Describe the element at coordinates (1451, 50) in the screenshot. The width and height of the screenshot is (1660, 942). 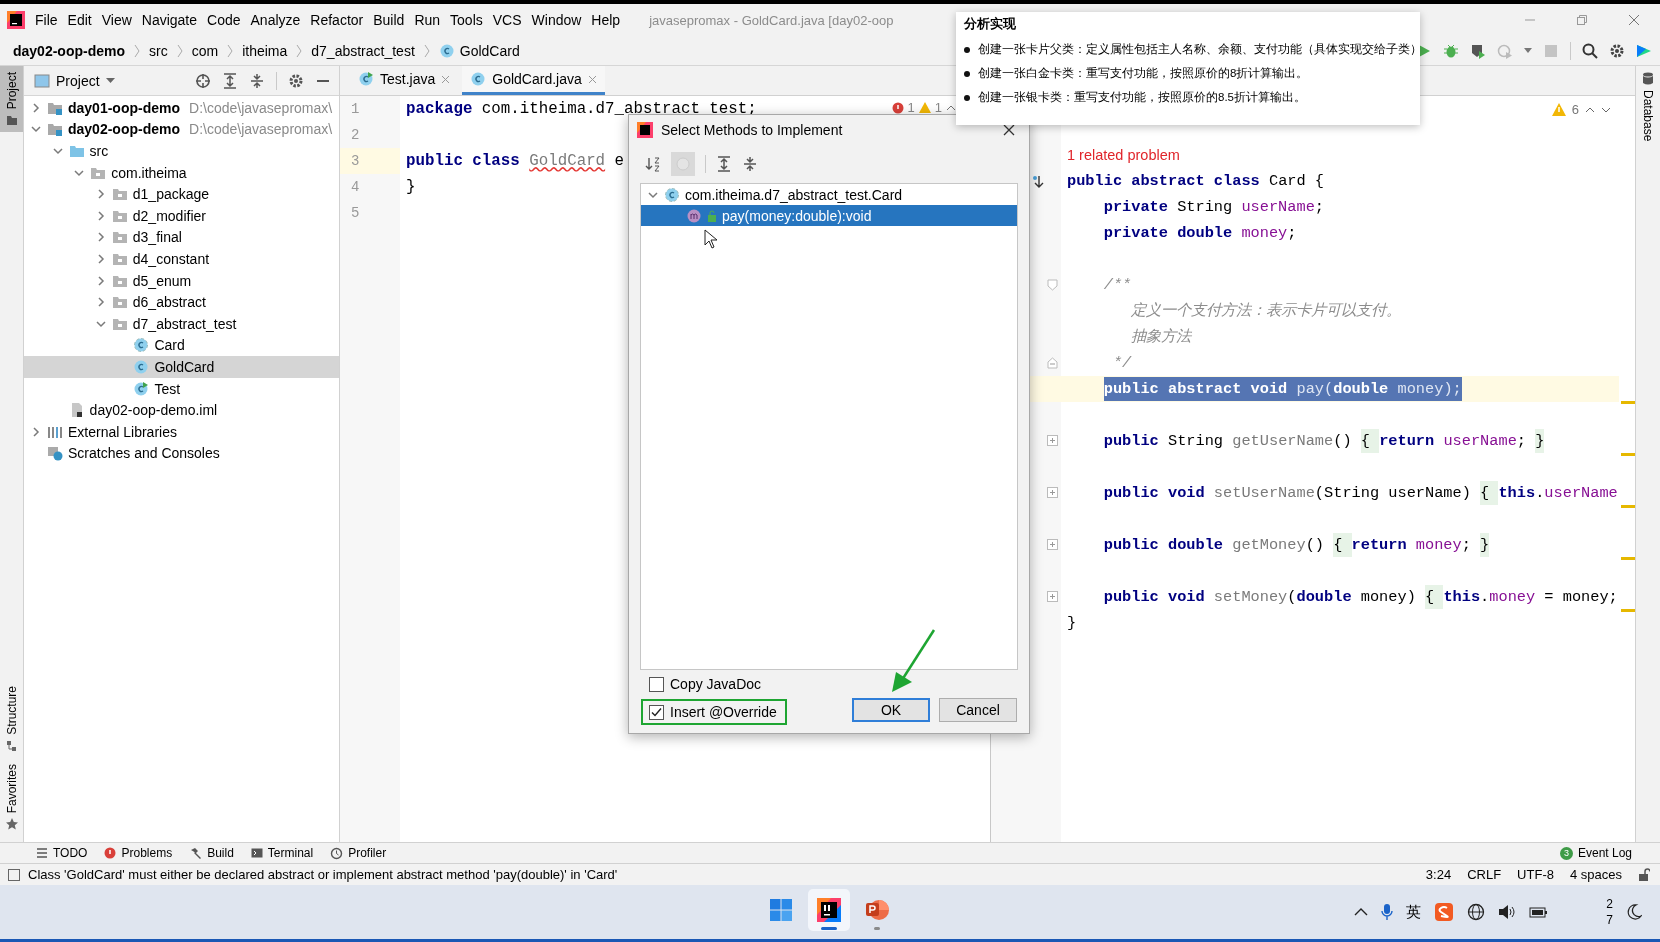
I see `bug-icon` at that location.